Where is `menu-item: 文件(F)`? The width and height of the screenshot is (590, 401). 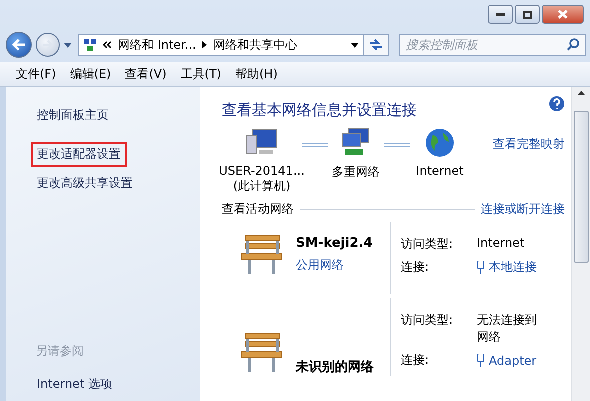 menu-item: 文件(F) is located at coordinates (36, 74).